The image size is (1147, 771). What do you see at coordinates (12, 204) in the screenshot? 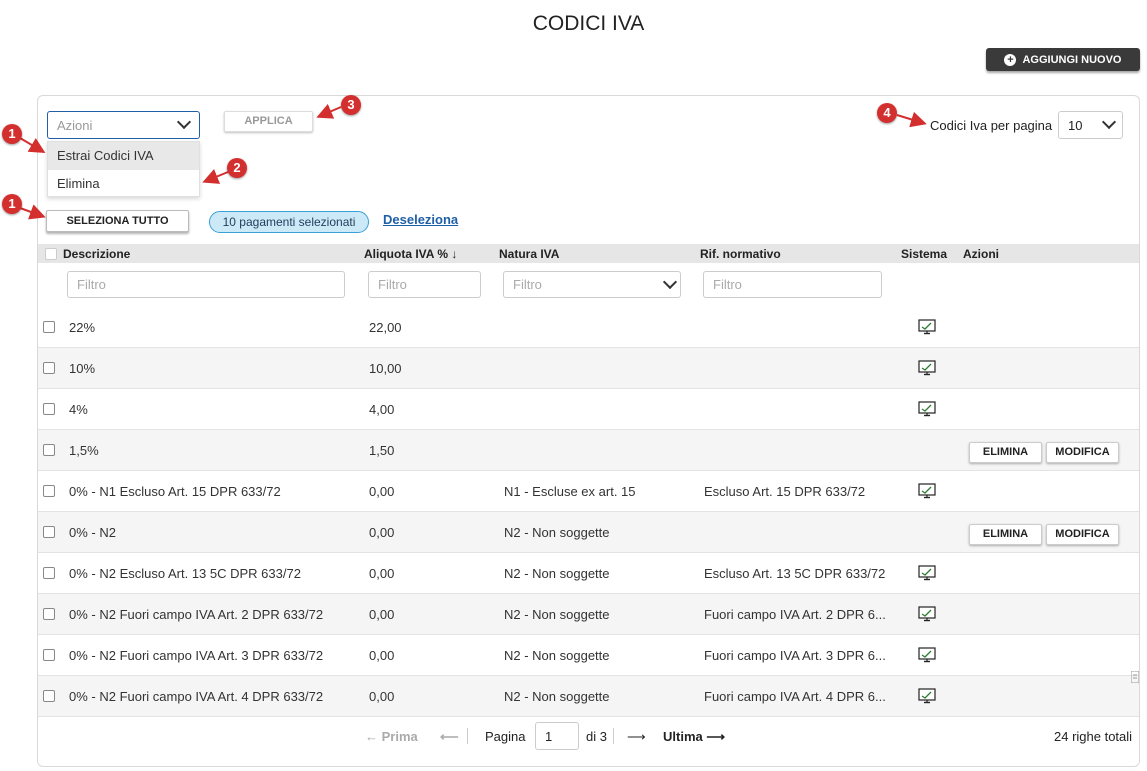
I see `annotation-marker: 1` at bounding box center [12, 204].